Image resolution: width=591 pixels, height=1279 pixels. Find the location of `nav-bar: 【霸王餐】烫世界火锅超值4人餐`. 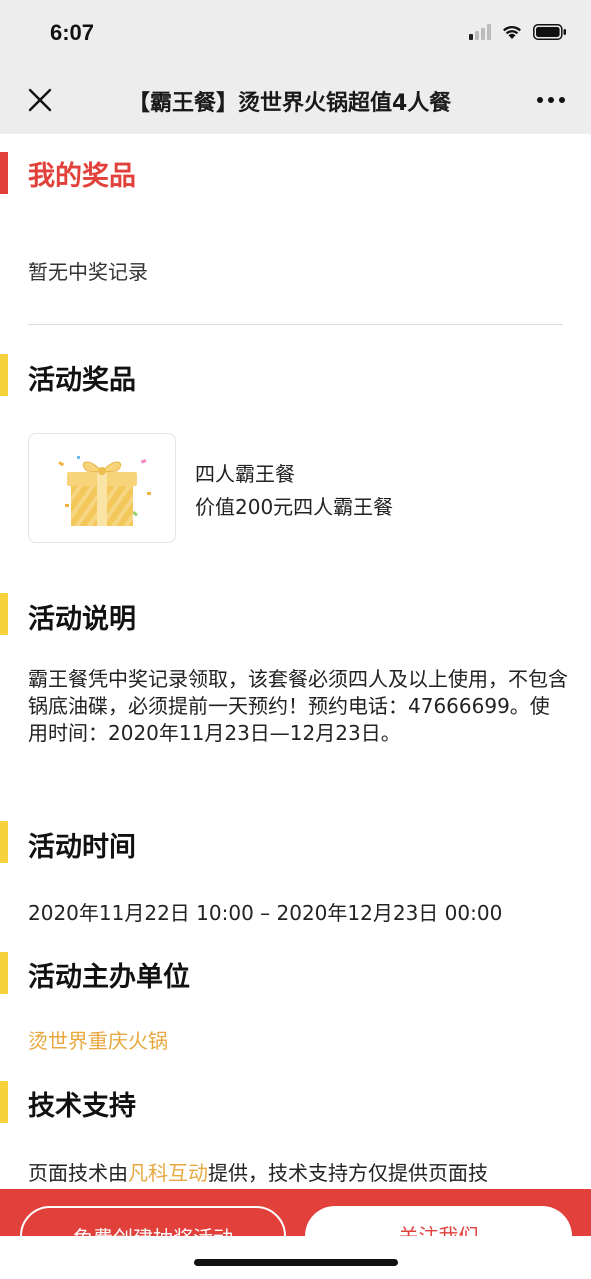

nav-bar: 【霸王餐】烫世界火锅超值4人餐 is located at coordinates (295, 100).